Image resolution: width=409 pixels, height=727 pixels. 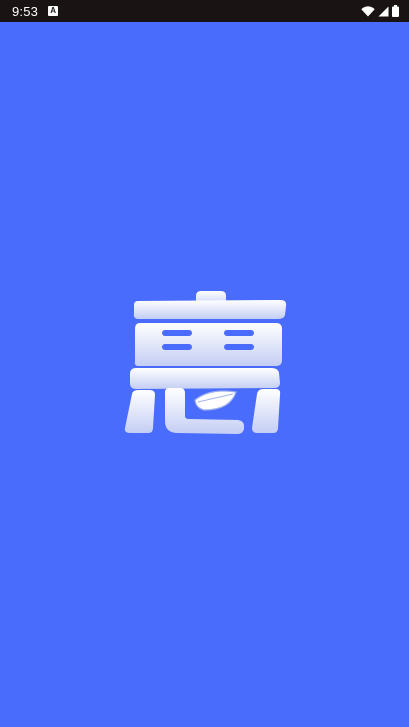 I want to click on status-icons, so click(x=380, y=11).